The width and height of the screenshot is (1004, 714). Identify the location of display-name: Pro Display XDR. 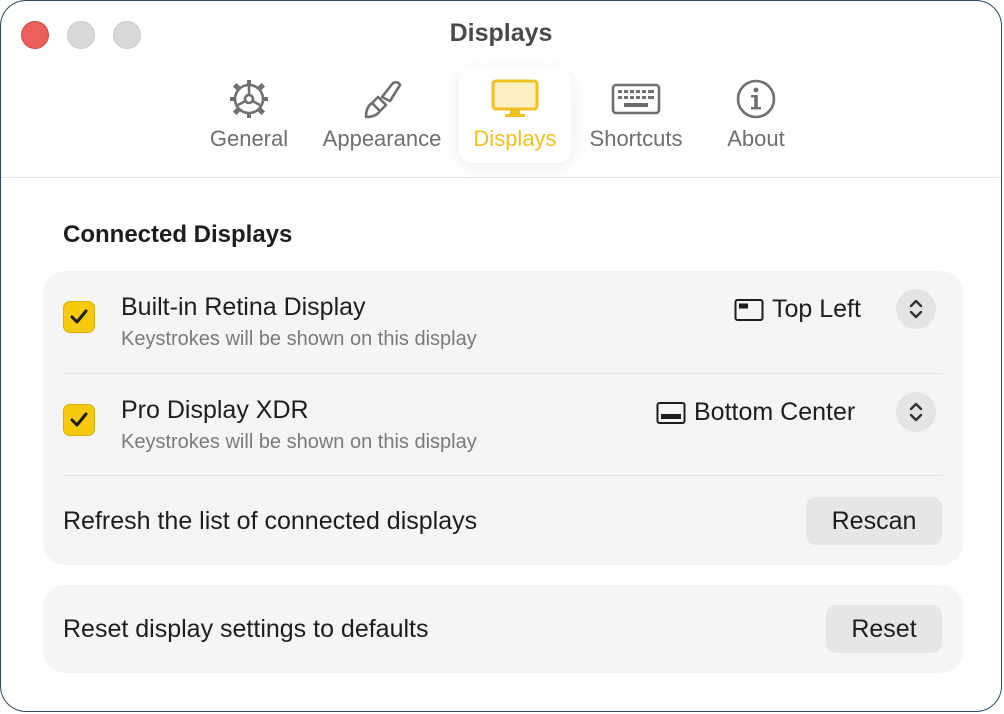
(215, 410).